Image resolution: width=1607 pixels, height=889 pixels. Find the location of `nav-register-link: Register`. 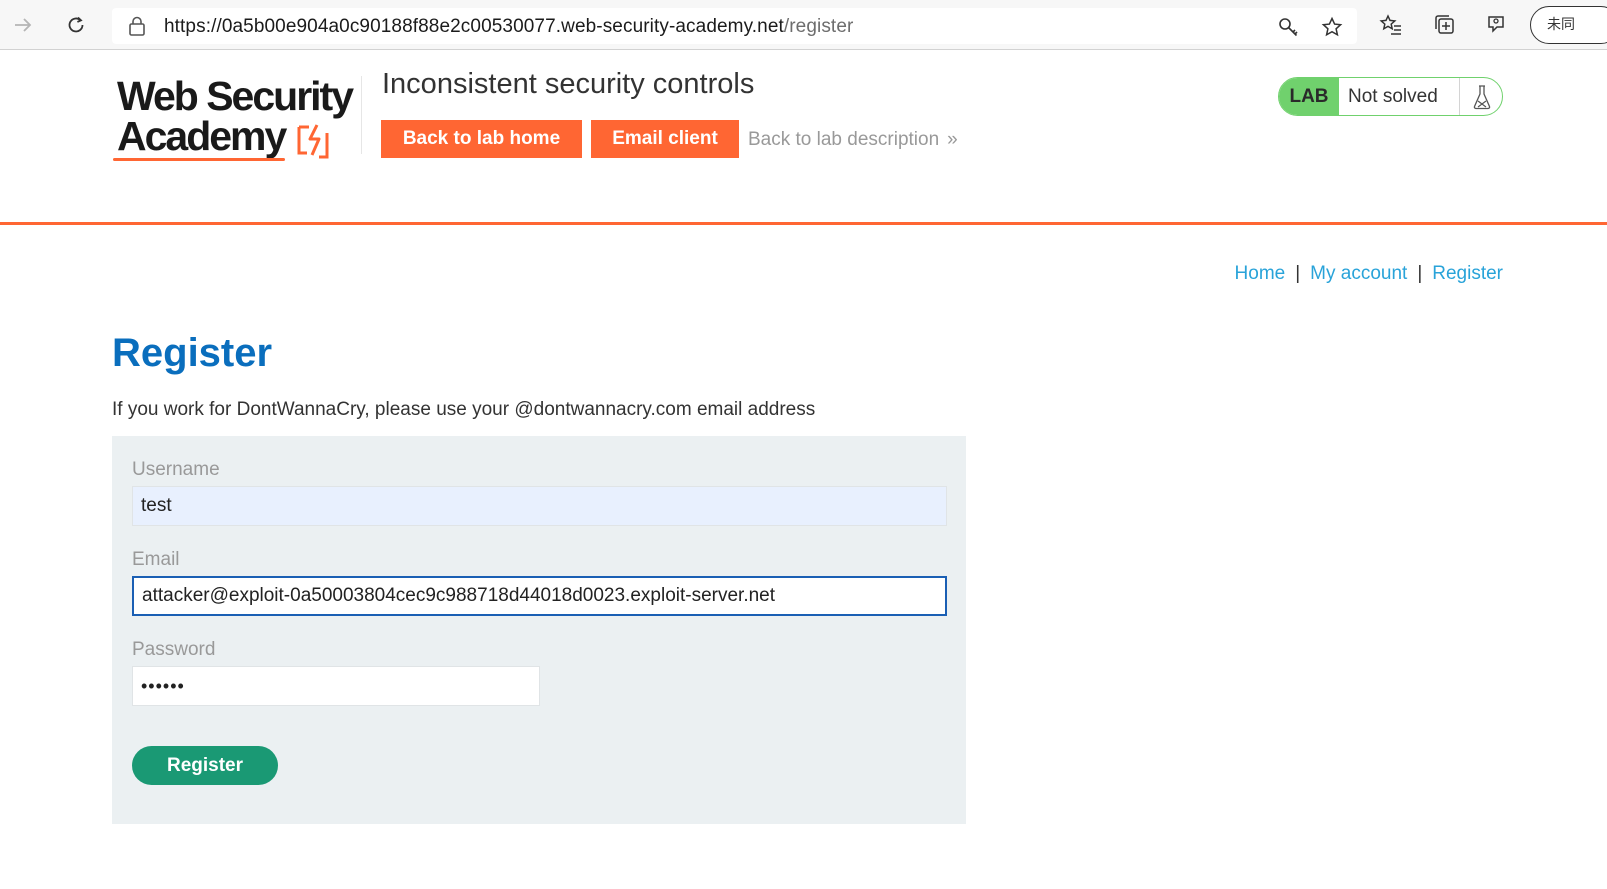

nav-register-link: Register is located at coordinates (1467, 273).